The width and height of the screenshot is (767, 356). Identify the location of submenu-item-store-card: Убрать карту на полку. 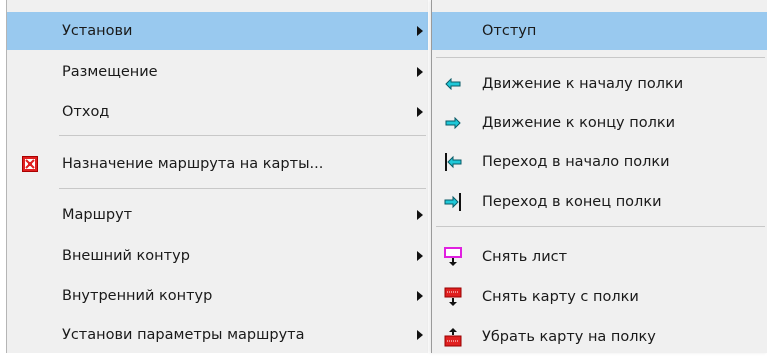
(599, 337).